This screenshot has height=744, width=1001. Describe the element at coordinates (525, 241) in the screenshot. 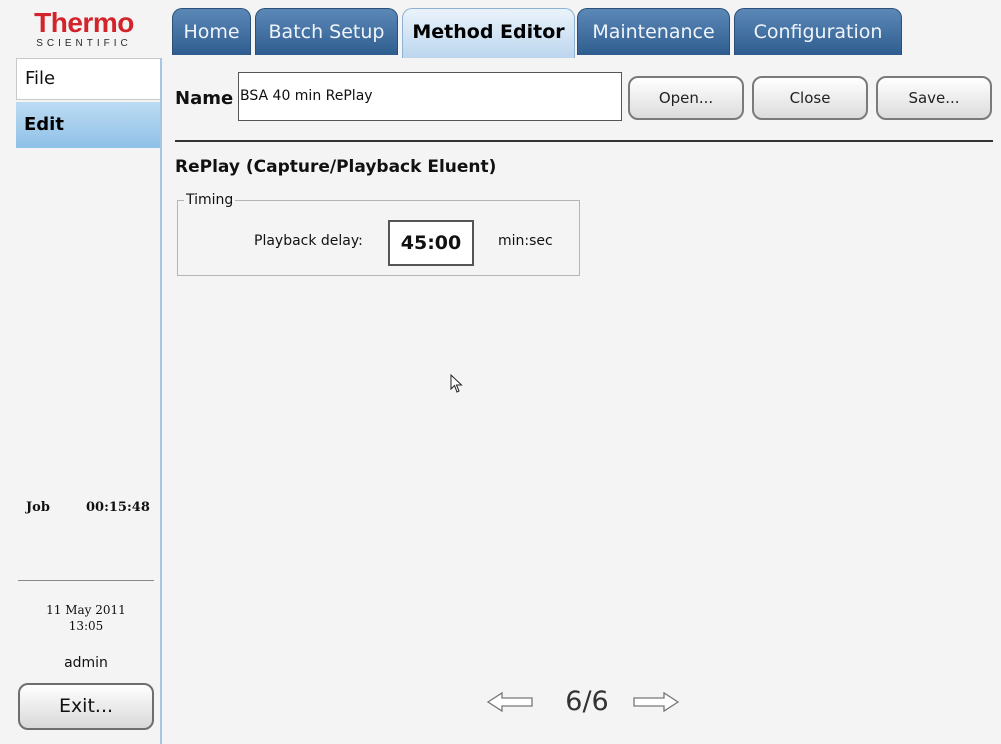

I see `playback-delay-unit: min:sec` at that location.